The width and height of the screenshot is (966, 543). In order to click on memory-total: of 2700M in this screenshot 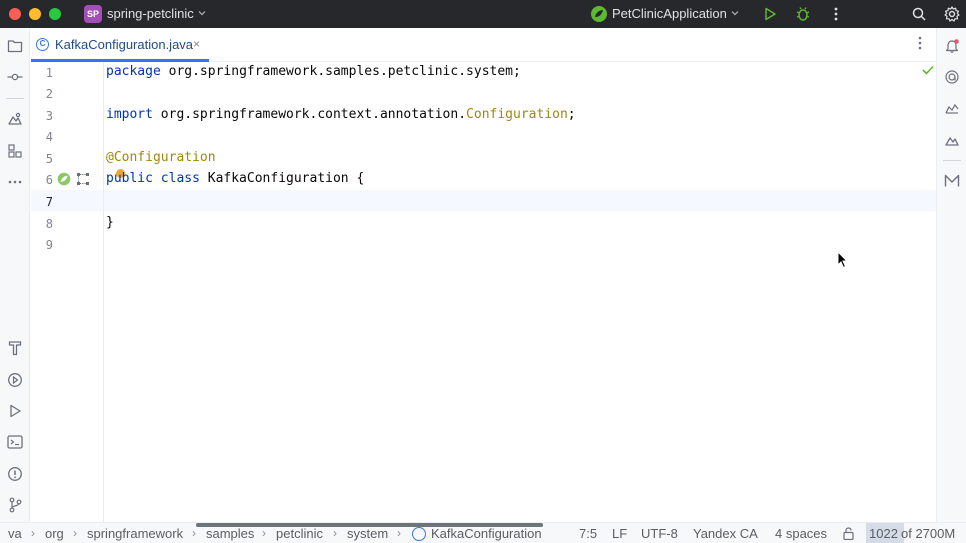, I will do `click(928, 533)`.